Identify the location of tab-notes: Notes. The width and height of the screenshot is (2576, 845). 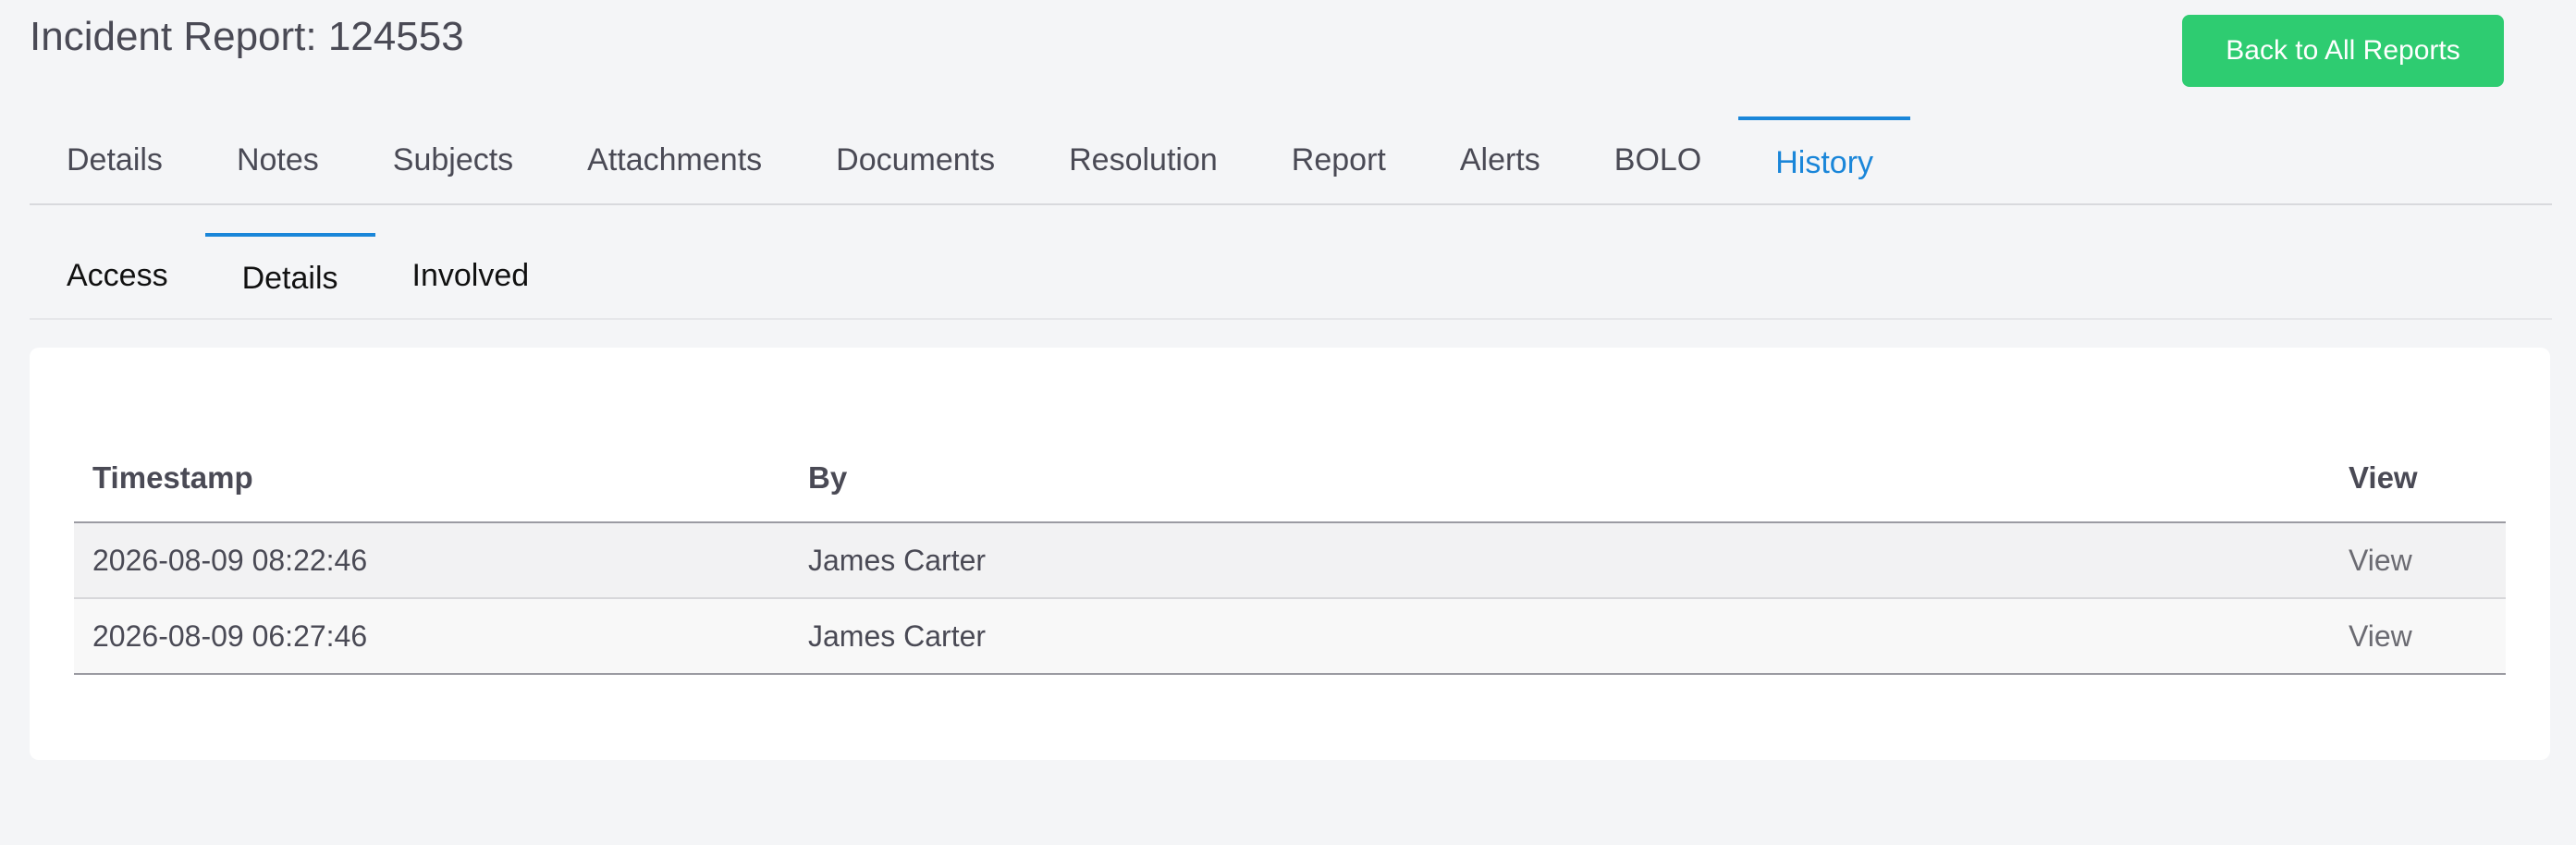
(278, 159).